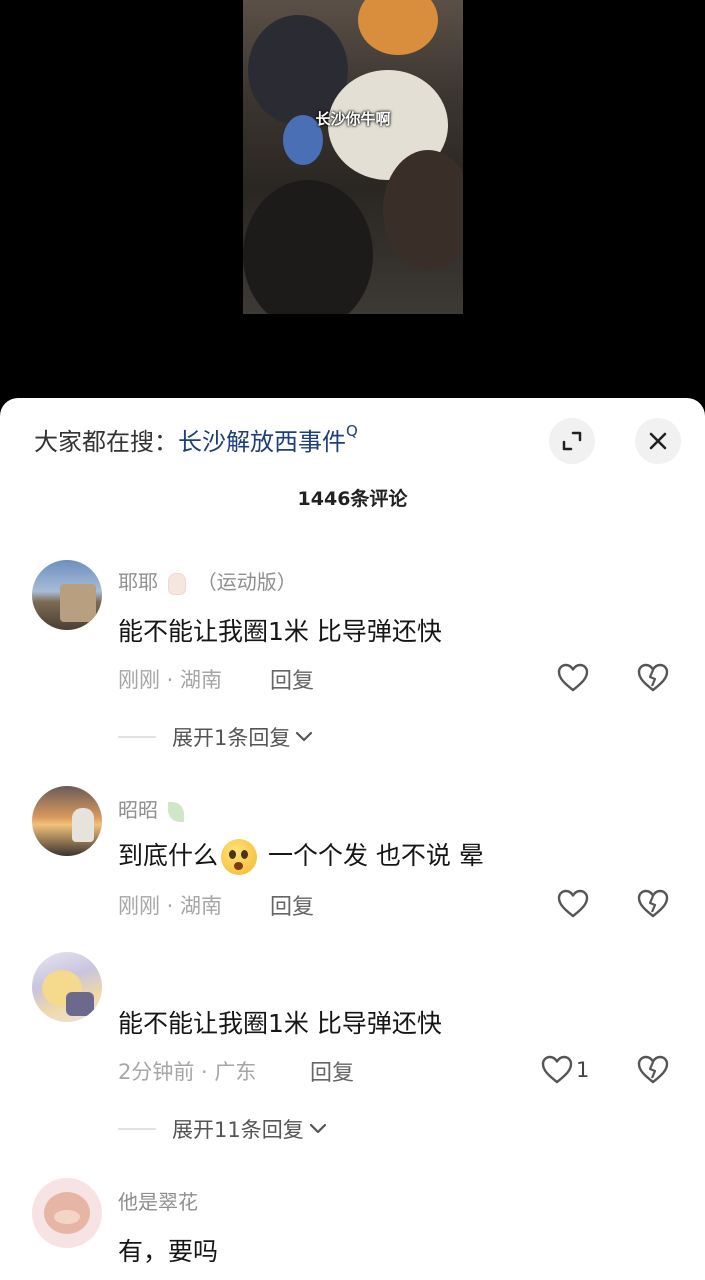  I want to click on close-button, so click(658, 441).